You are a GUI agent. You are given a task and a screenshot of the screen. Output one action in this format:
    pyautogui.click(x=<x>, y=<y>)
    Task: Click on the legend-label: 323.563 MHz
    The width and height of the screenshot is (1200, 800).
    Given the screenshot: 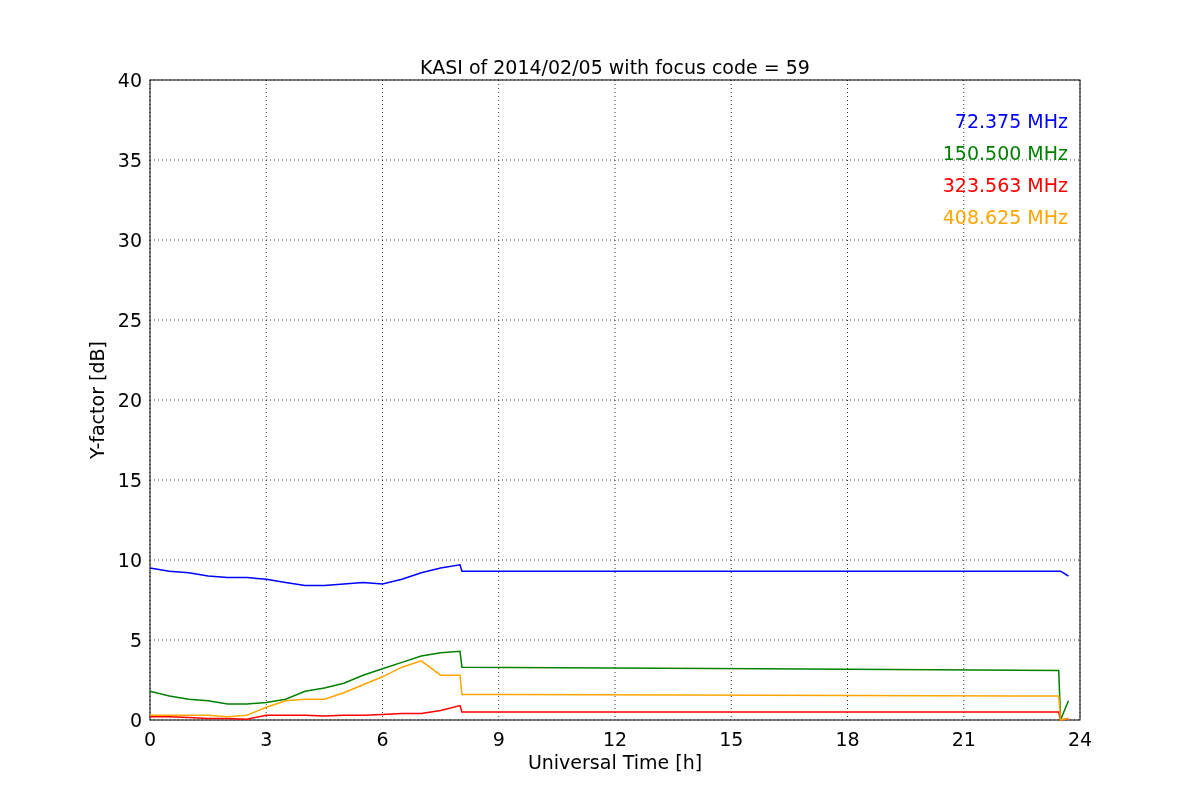 What is the action you would take?
    pyautogui.click(x=1005, y=185)
    